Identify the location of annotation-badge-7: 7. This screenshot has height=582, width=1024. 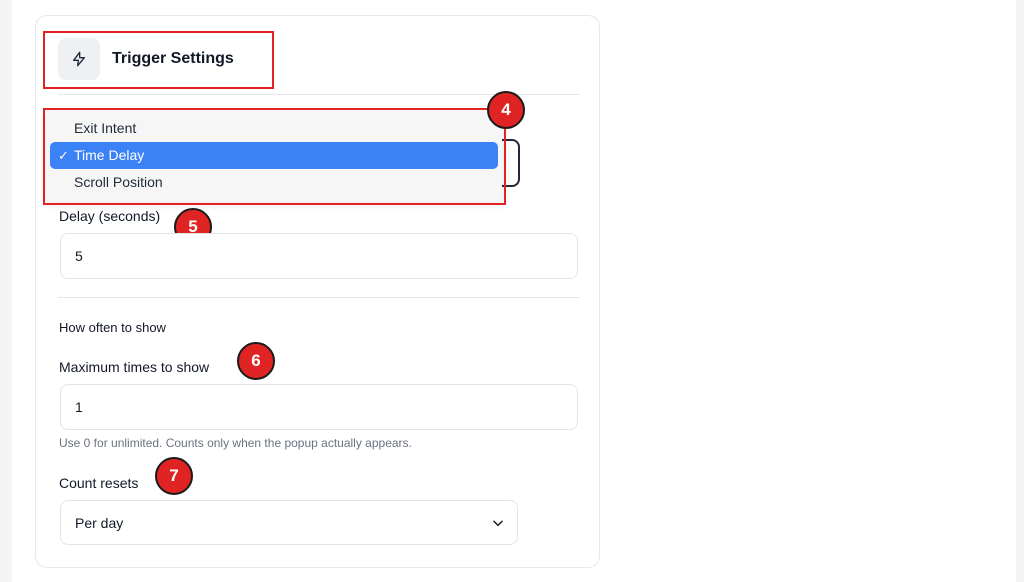
(174, 476).